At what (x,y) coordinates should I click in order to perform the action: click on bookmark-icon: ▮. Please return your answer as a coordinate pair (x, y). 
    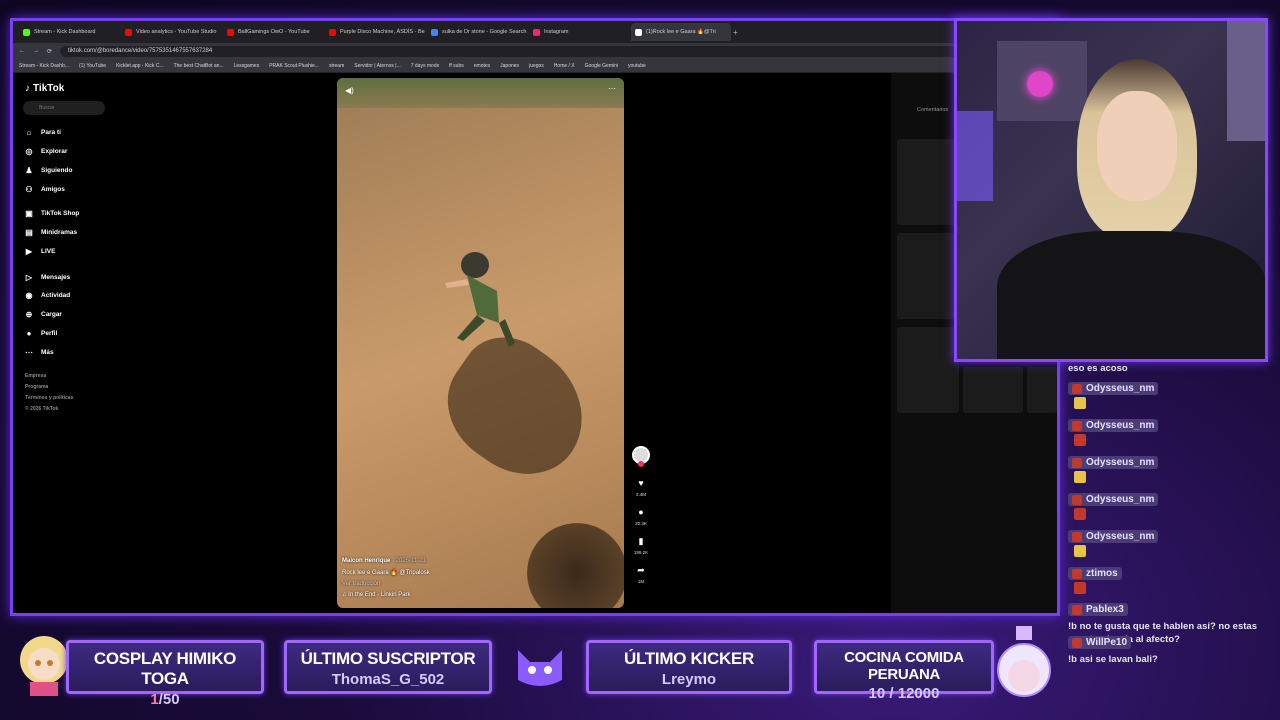
    Looking at the image, I should click on (641, 541).